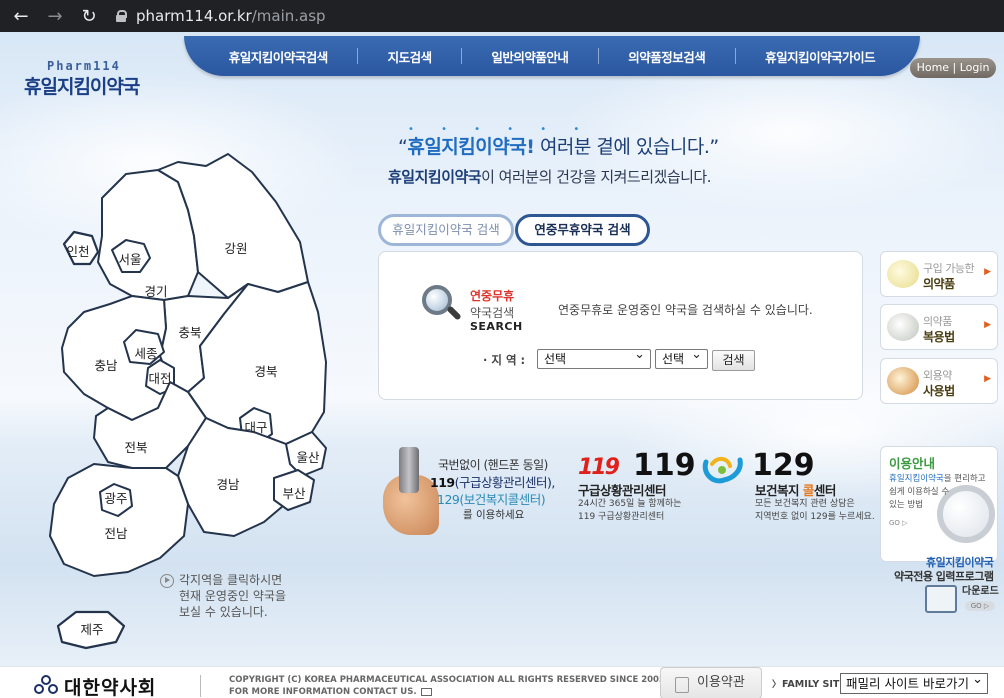  What do you see at coordinates (492, 313) in the screenshot?
I see `search-title-gray: 약국검색` at bounding box center [492, 313].